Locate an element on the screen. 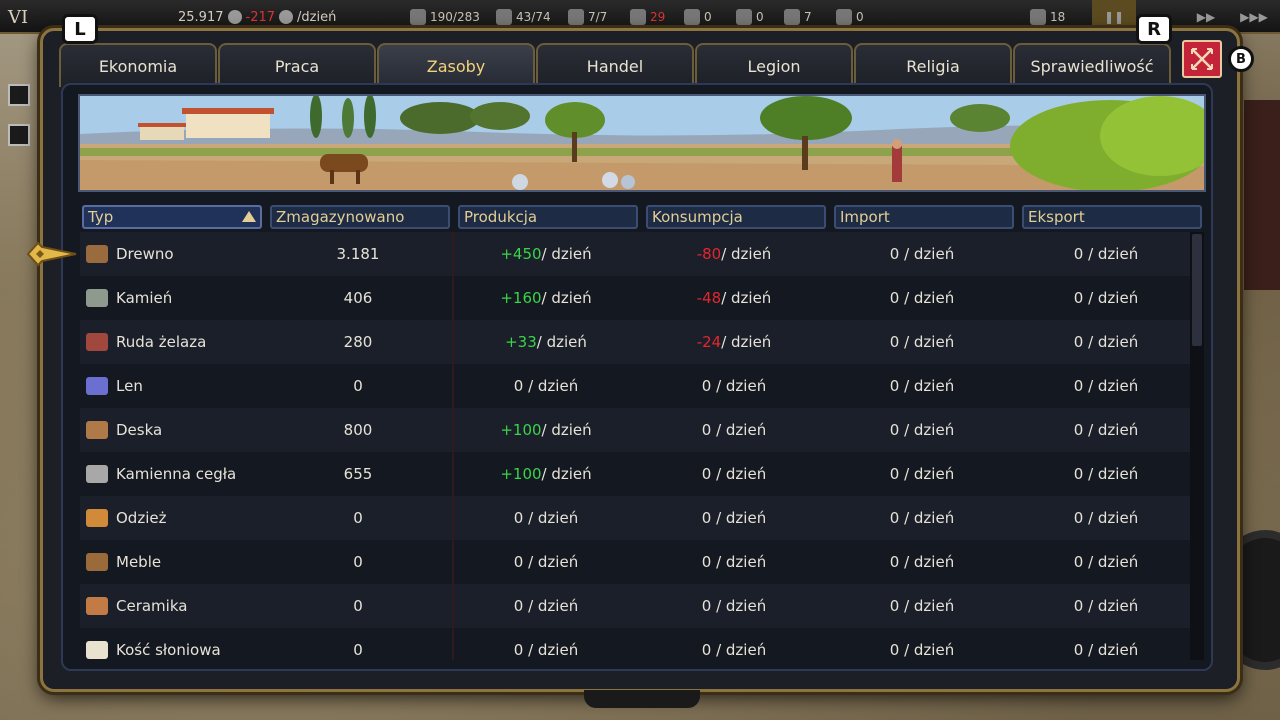 This screenshot has width=1280, height=720. tab-label: Religia is located at coordinates (933, 66).